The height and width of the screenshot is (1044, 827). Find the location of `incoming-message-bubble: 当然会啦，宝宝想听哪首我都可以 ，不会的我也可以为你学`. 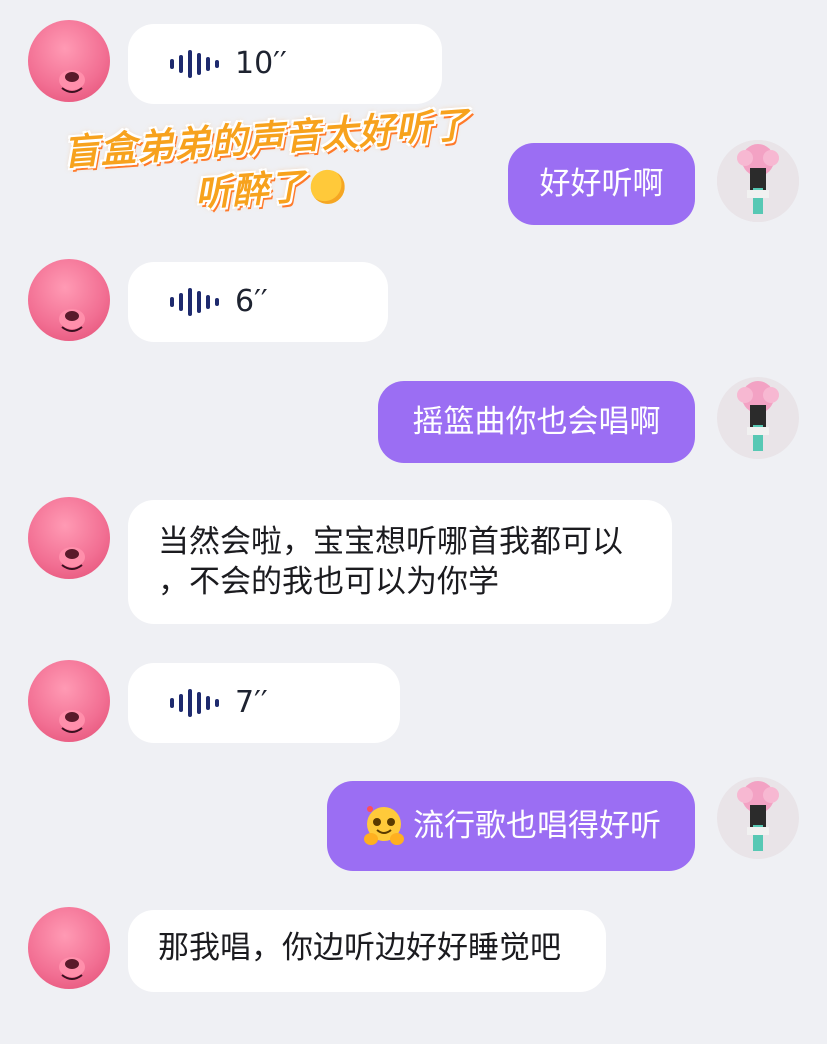

incoming-message-bubble: 当然会啦，宝宝想听哪首我都可以 ，不会的我也可以为你学 is located at coordinates (400, 562).